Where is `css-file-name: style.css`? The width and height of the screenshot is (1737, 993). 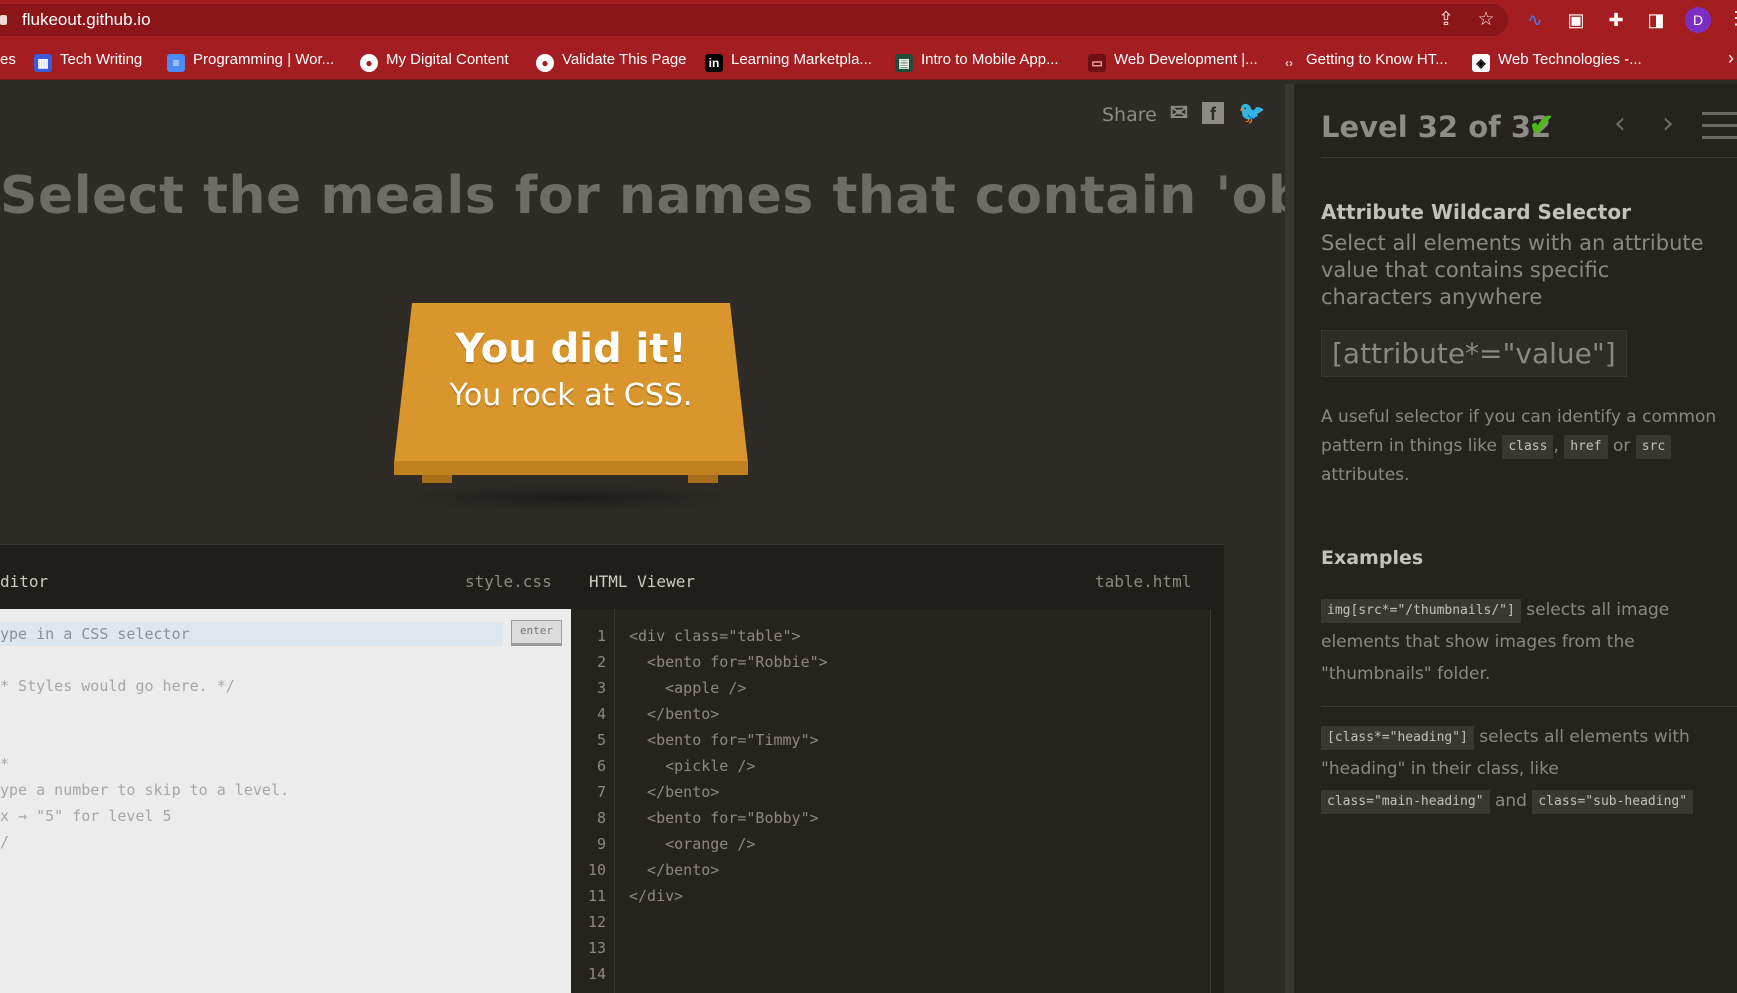
css-file-name: style.css is located at coordinates (508, 581).